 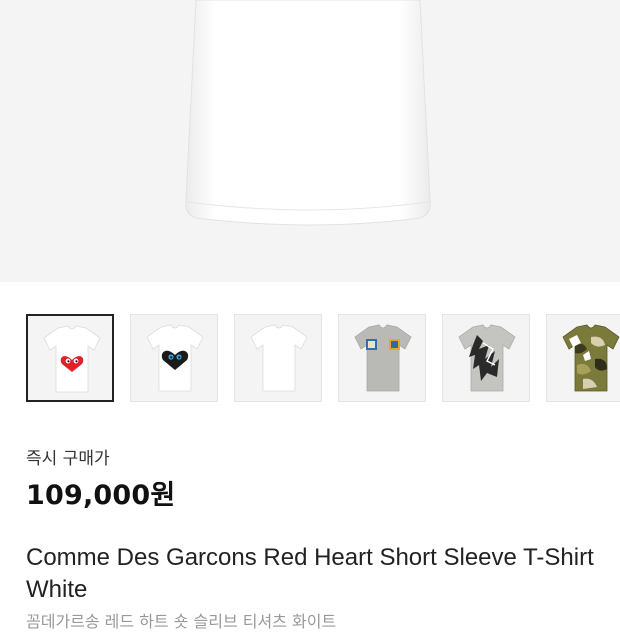 What do you see at coordinates (101, 495) in the screenshot?
I see `instant-buy-price: 109,000원` at bounding box center [101, 495].